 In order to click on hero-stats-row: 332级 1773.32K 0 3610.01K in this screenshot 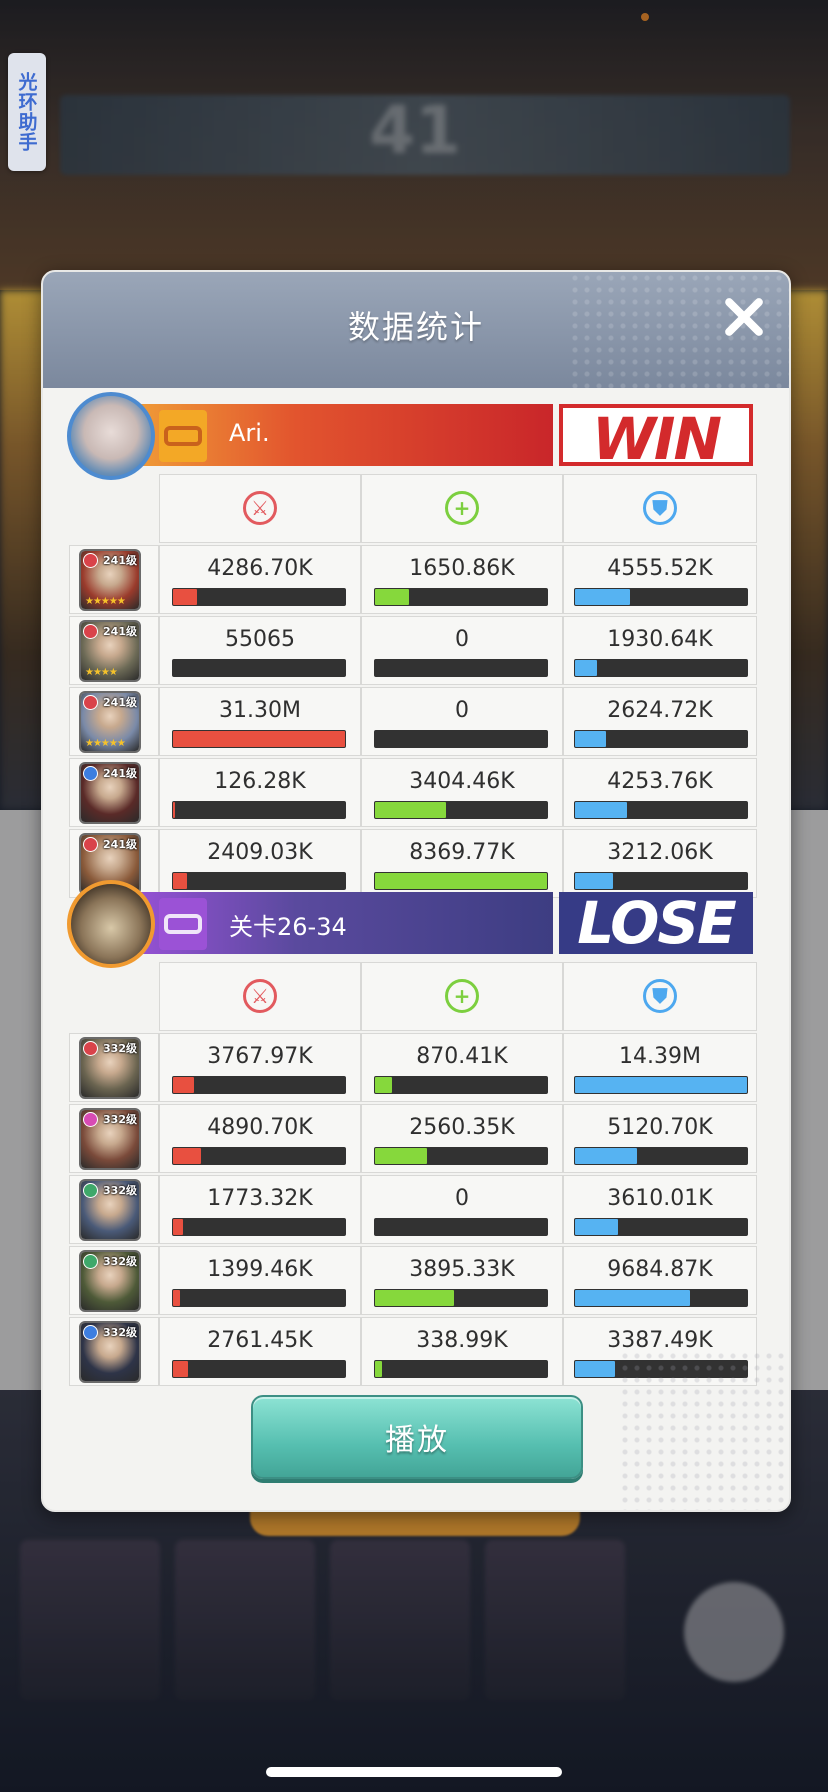, I will do `click(413, 1210)`.